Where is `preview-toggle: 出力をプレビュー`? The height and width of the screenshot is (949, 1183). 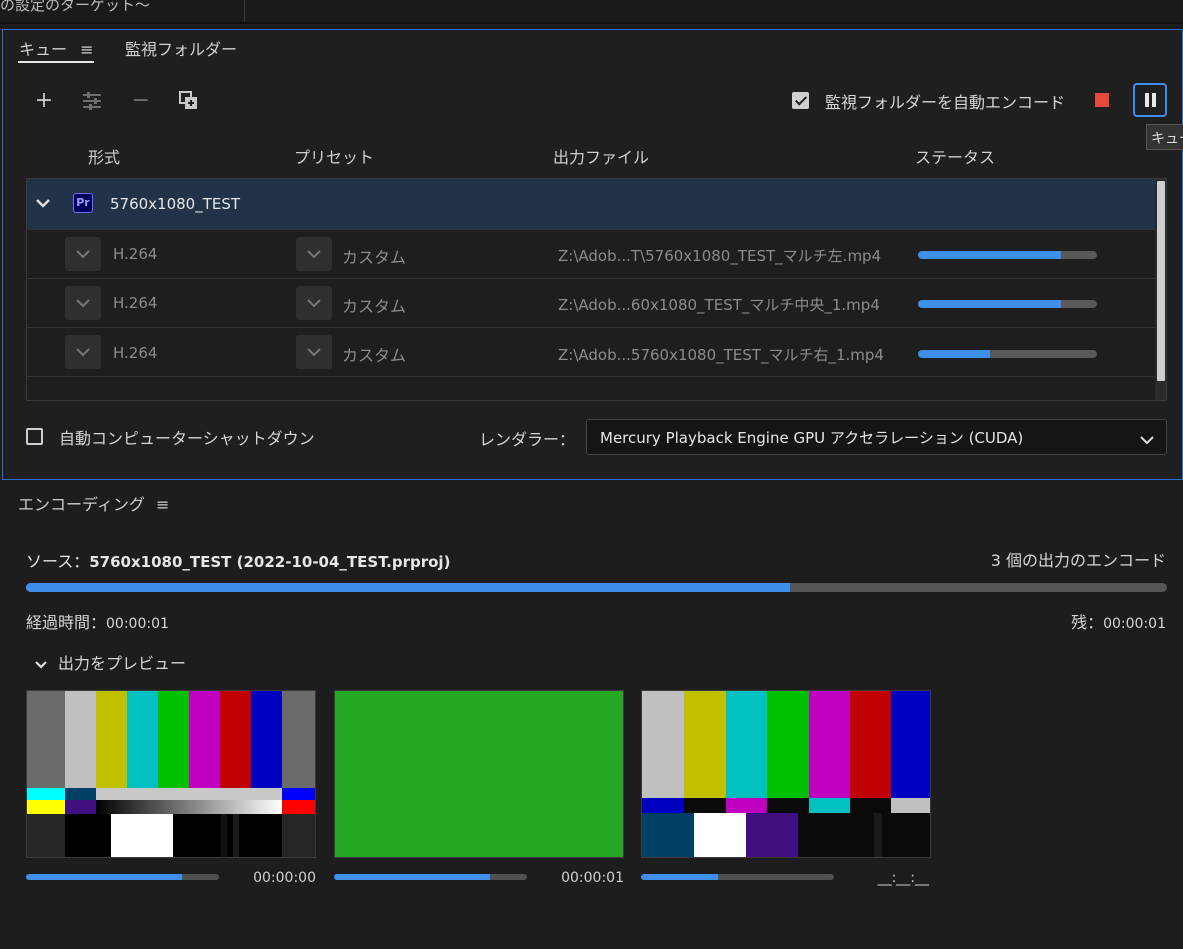 preview-toggle: 出力をプレビュー is located at coordinates (110, 662).